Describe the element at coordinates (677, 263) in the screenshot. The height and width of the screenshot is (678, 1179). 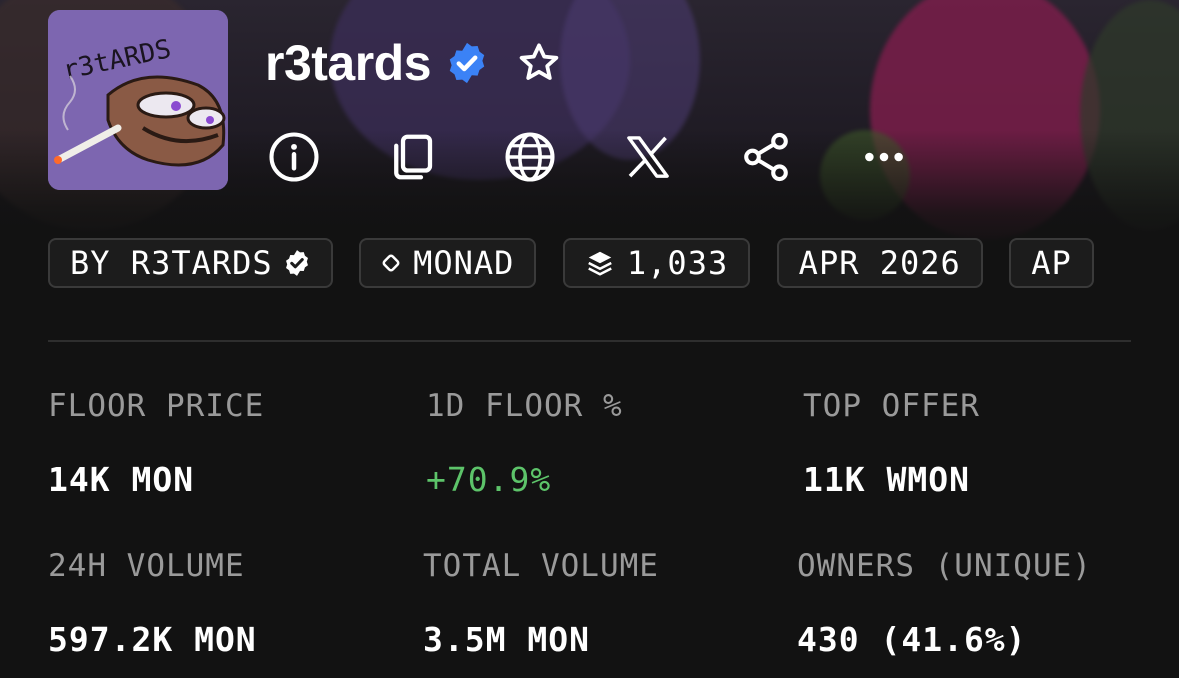
I see `items-count-label: 1,033` at that location.